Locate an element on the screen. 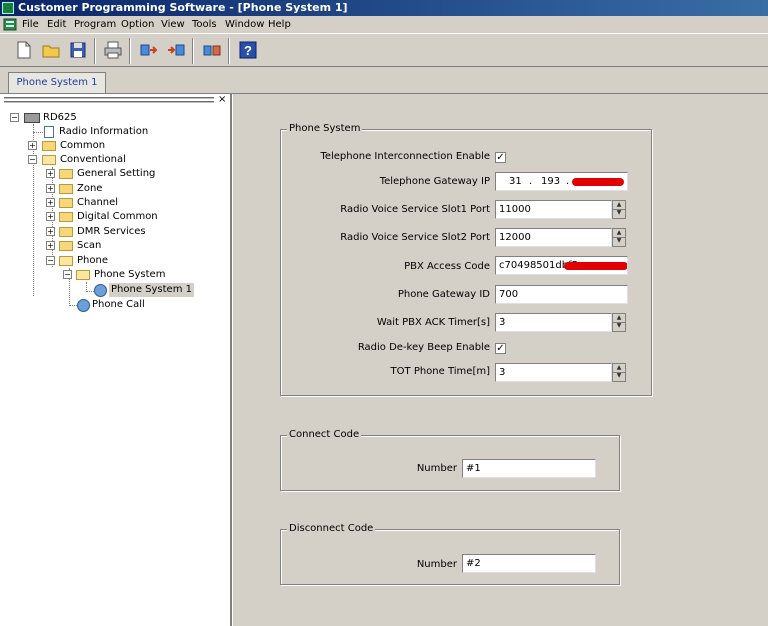 This screenshot has height=626, width=768. tree-item-label: Phone System is located at coordinates (130, 274).